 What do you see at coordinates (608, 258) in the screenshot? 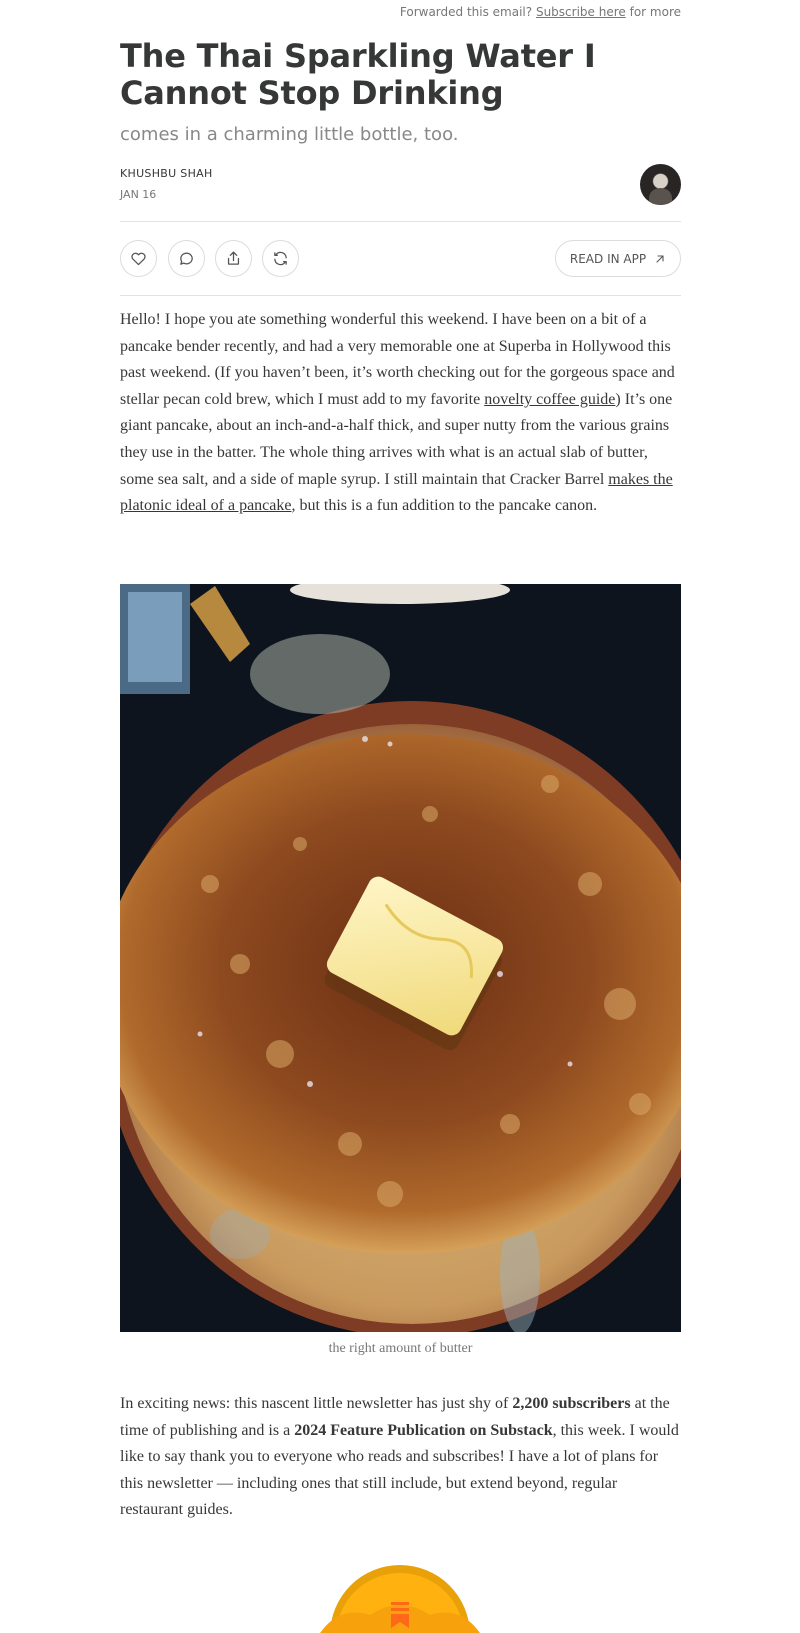
I see `read-in-app-label: READ IN APP` at bounding box center [608, 258].